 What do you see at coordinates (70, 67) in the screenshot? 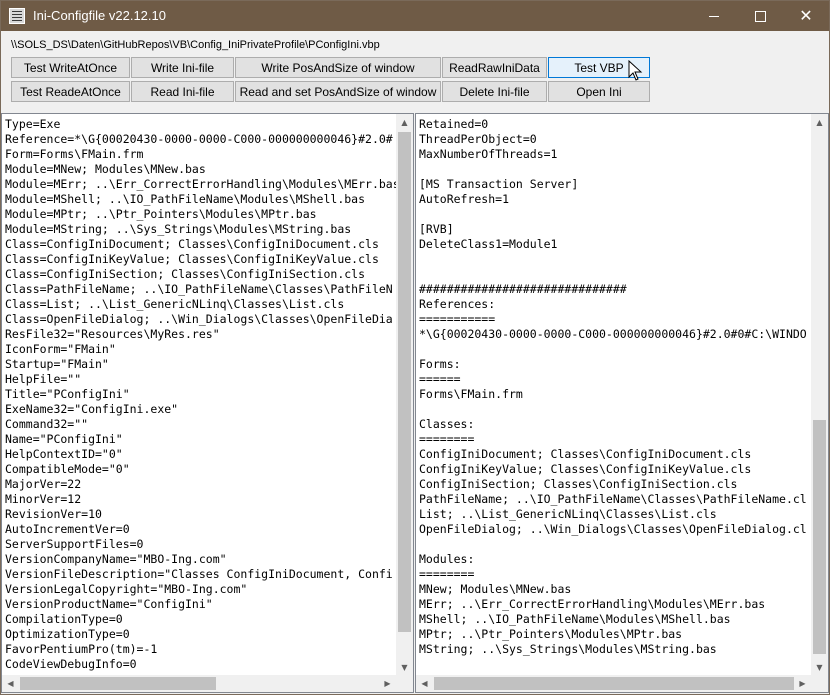
I see `test-write-at-once-button: Test WriteAtOnce` at bounding box center [70, 67].